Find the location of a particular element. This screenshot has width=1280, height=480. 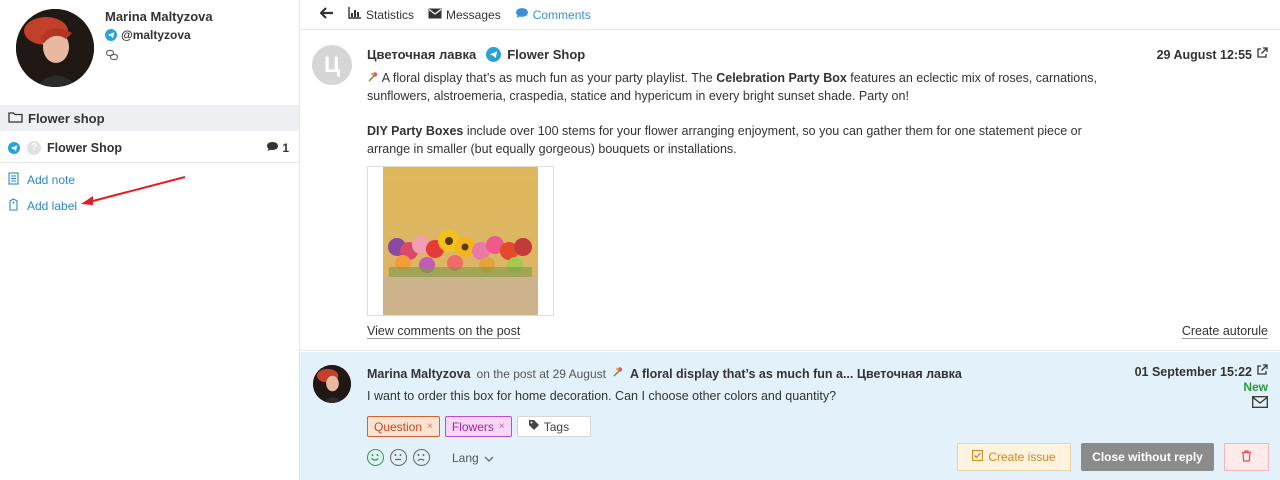

note-icon is located at coordinates (13, 180).